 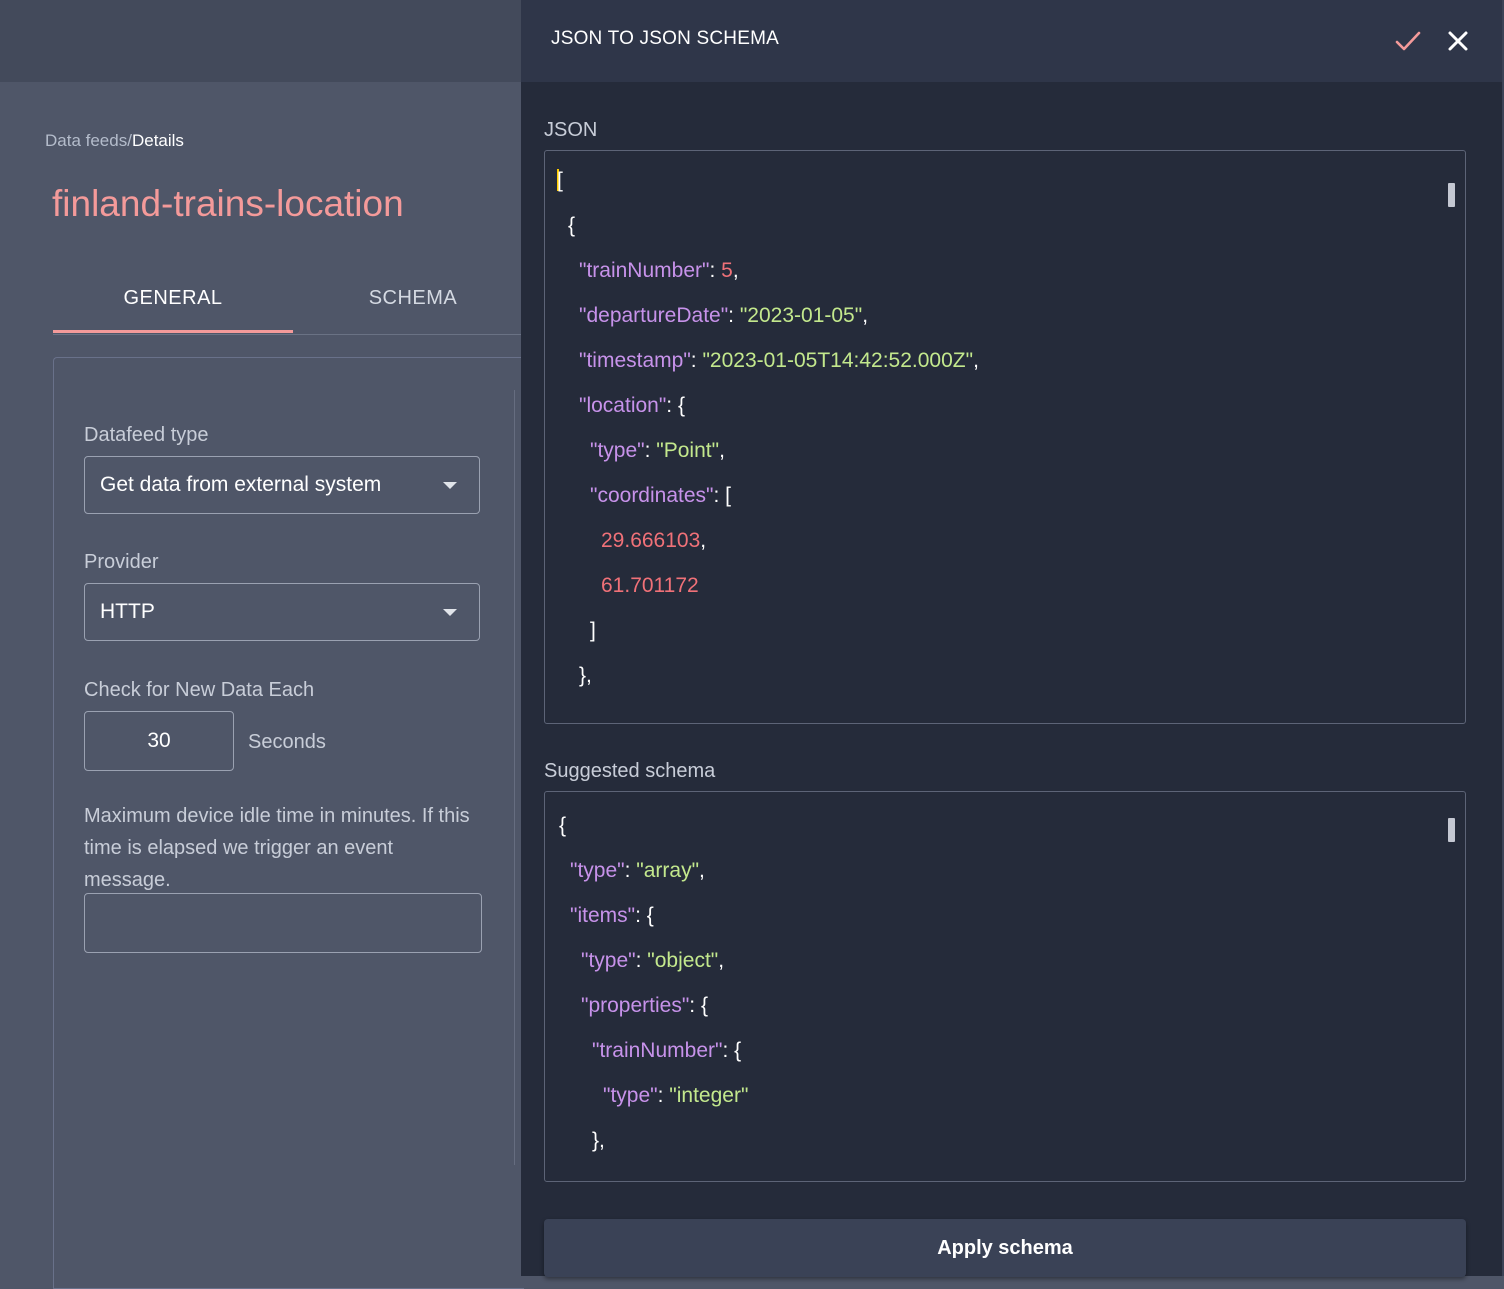 What do you see at coordinates (653, 315) in the screenshot?
I see `json-key: "departureDate"` at bounding box center [653, 315].